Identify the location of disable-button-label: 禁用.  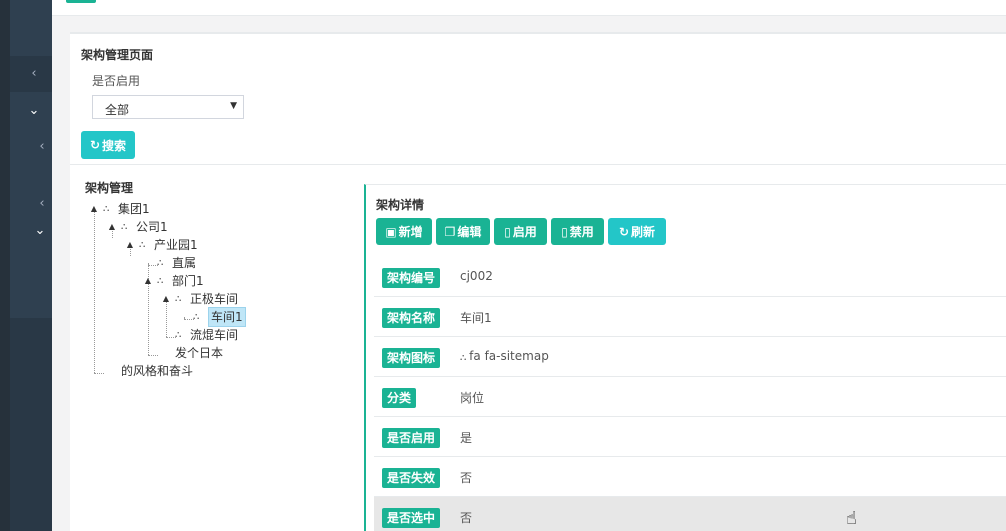
(581, 232).